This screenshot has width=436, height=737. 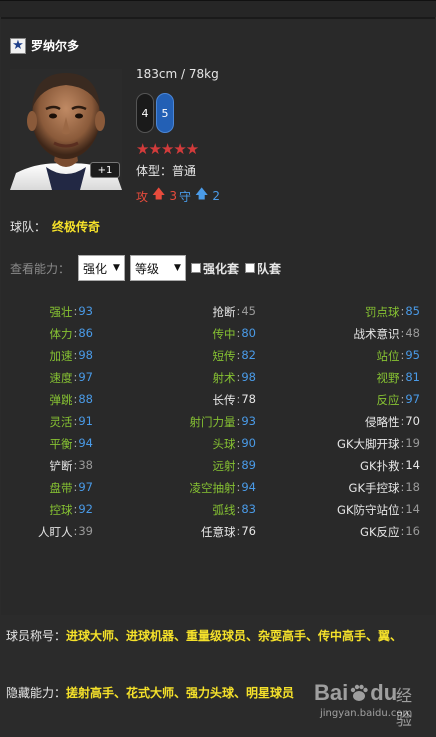 I want to click on titles-label: 球员称号：, so click(x=36, y=636).